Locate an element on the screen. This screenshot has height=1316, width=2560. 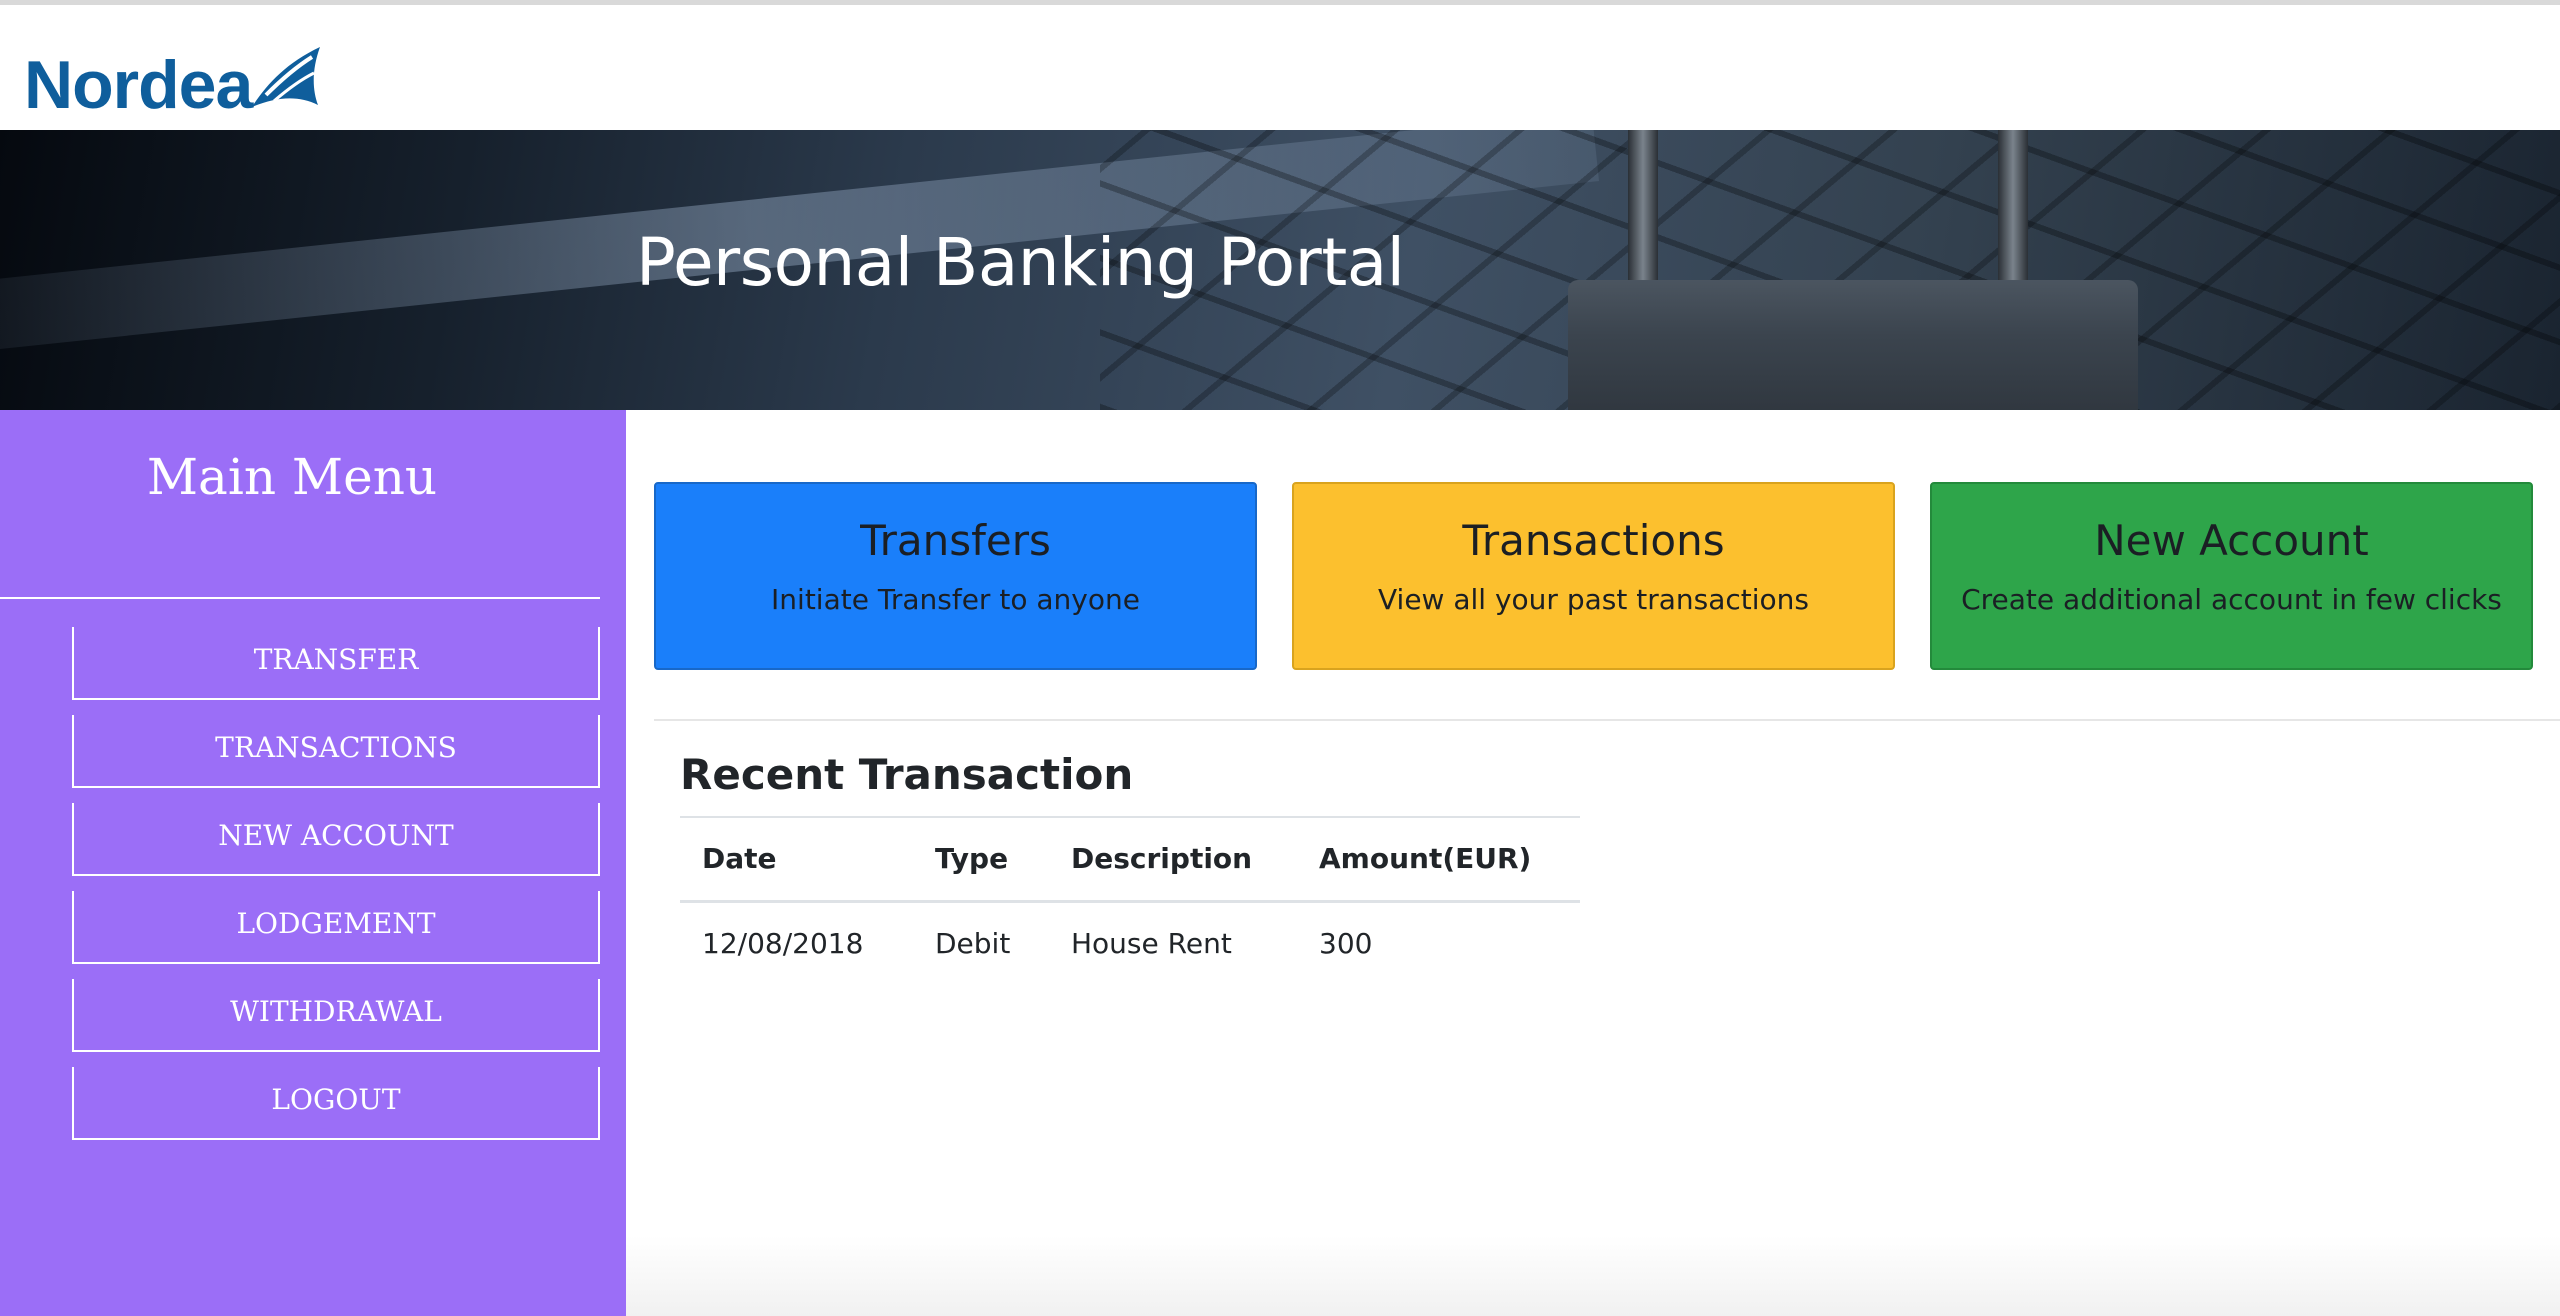
cell-amount: 300 is located at coordinates (1346, 944).